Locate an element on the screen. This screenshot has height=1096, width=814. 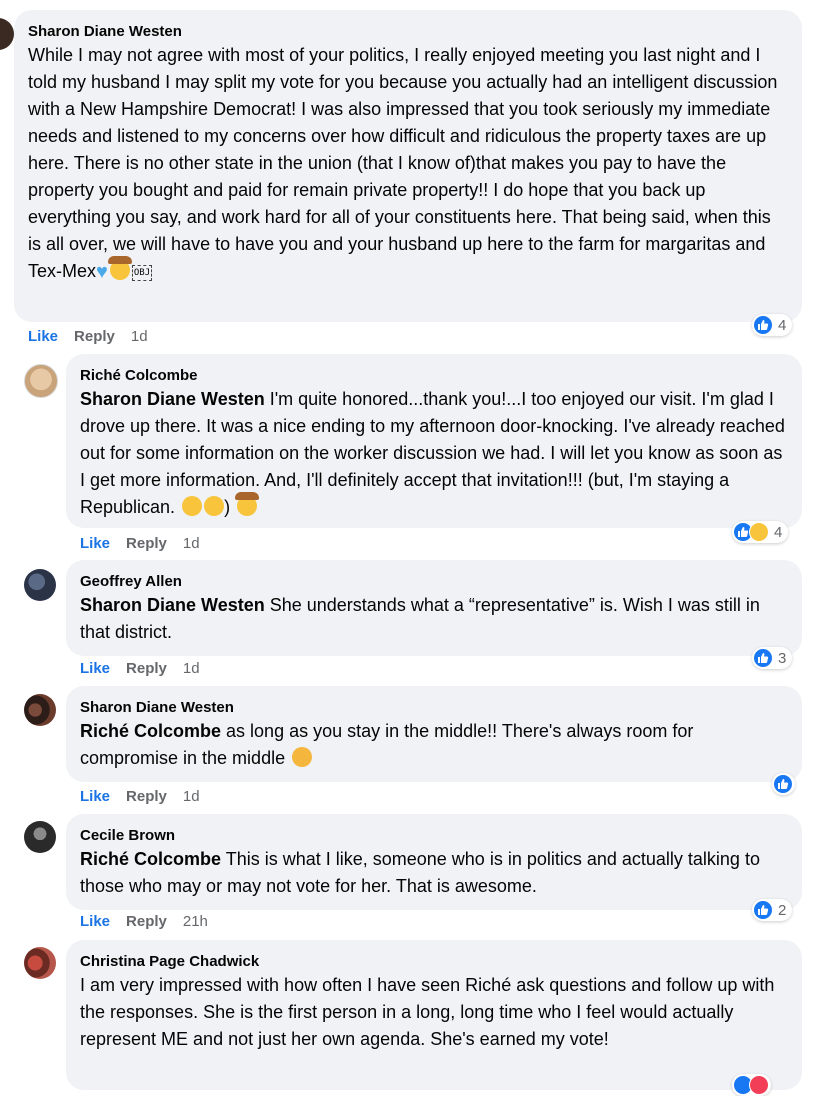
object-replacement-glyph: OBJ is located at coordinates (142, 273).